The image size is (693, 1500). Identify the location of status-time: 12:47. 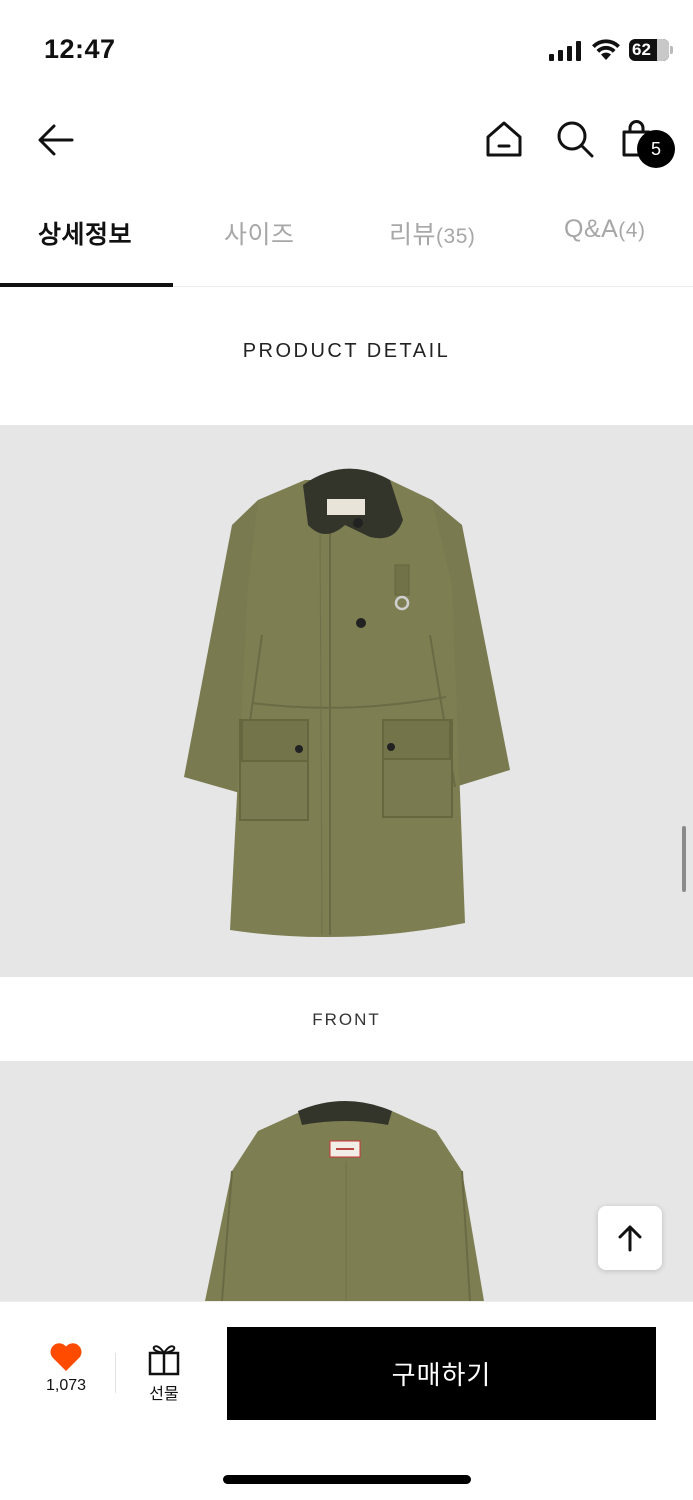
(80, 49).